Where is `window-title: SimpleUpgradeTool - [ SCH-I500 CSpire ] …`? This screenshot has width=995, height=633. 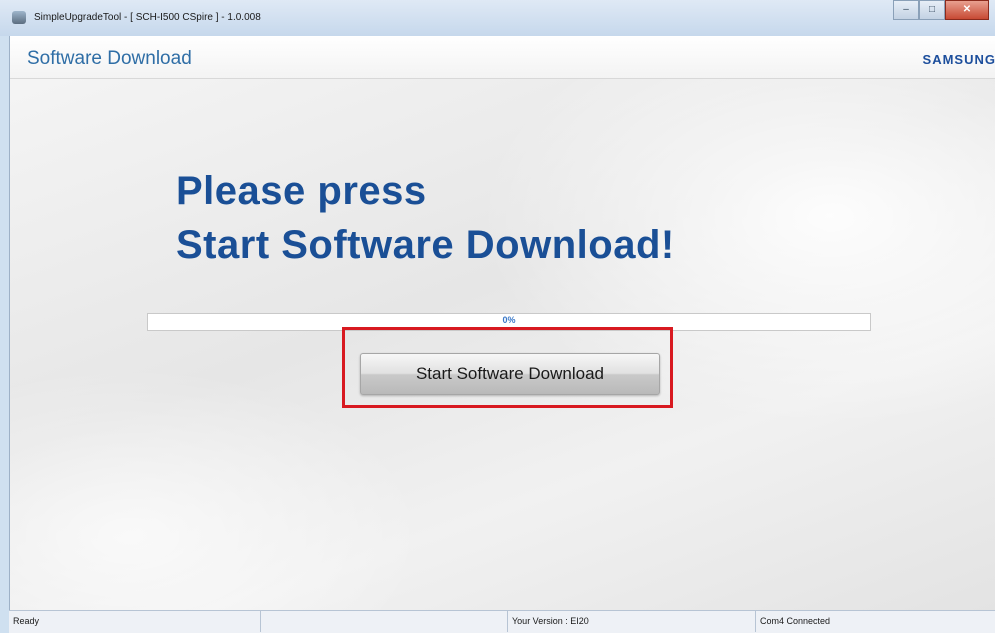
window-title: SimpleUpgradeTool - [ SCH-I500 CSpire ] … is located at coordinates (147, 17).